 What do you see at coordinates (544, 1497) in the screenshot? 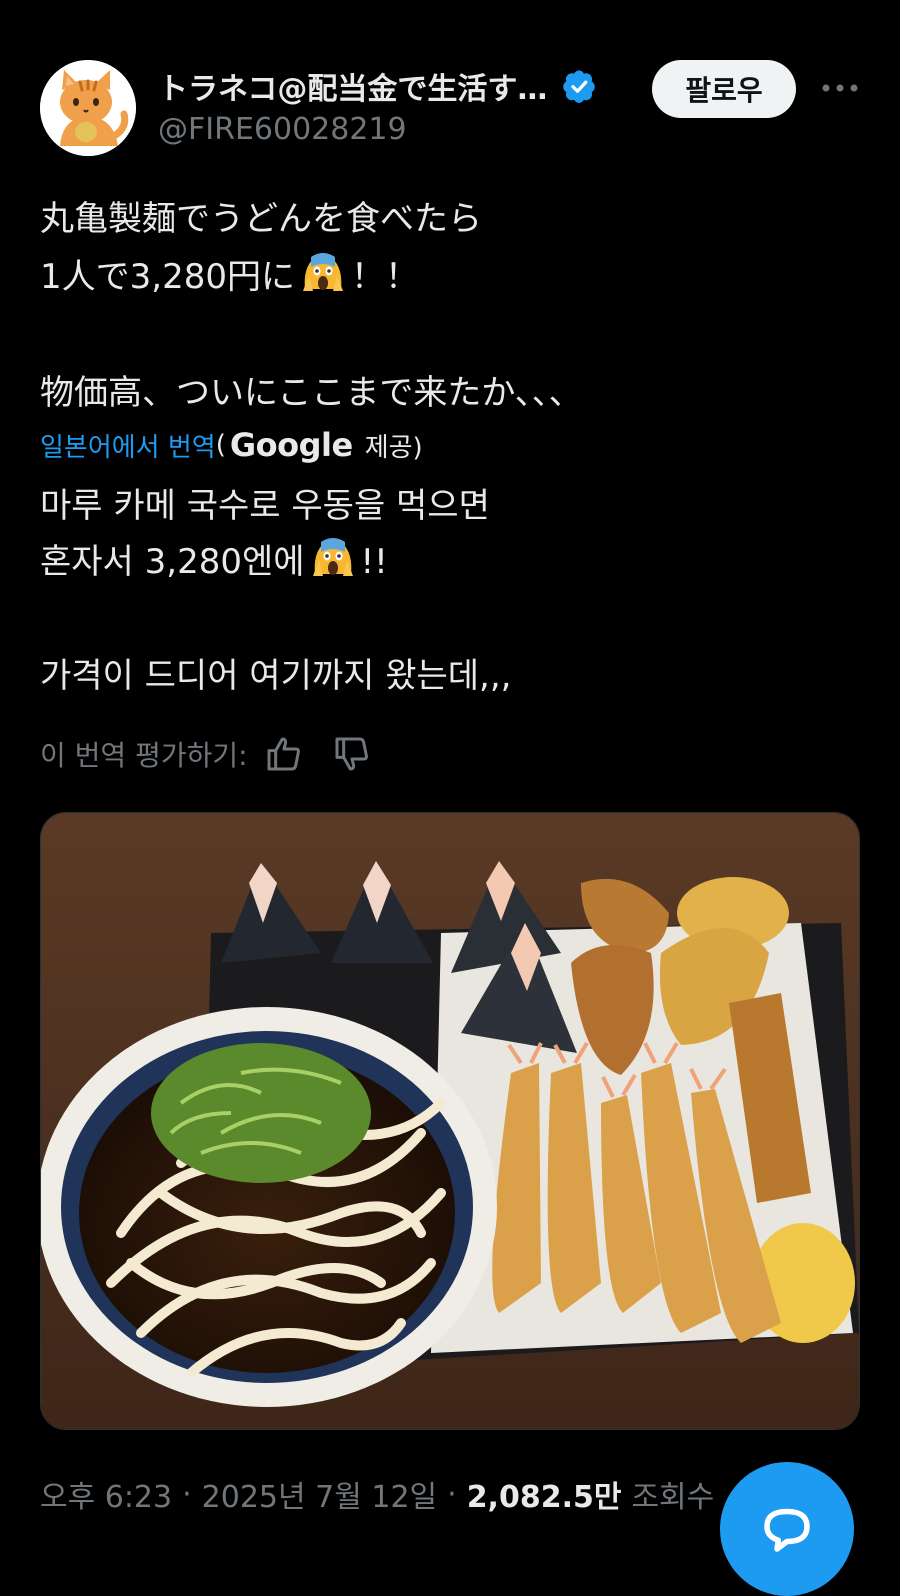
I see `views-count: 2,082.5만` at bounding box center [544, 1497].